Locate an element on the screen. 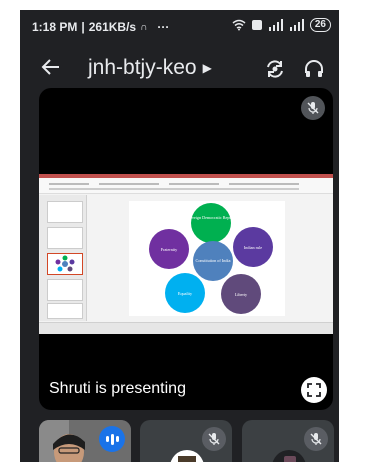  headphone-status-icon: ∩ is located at coordinates (144, 27).